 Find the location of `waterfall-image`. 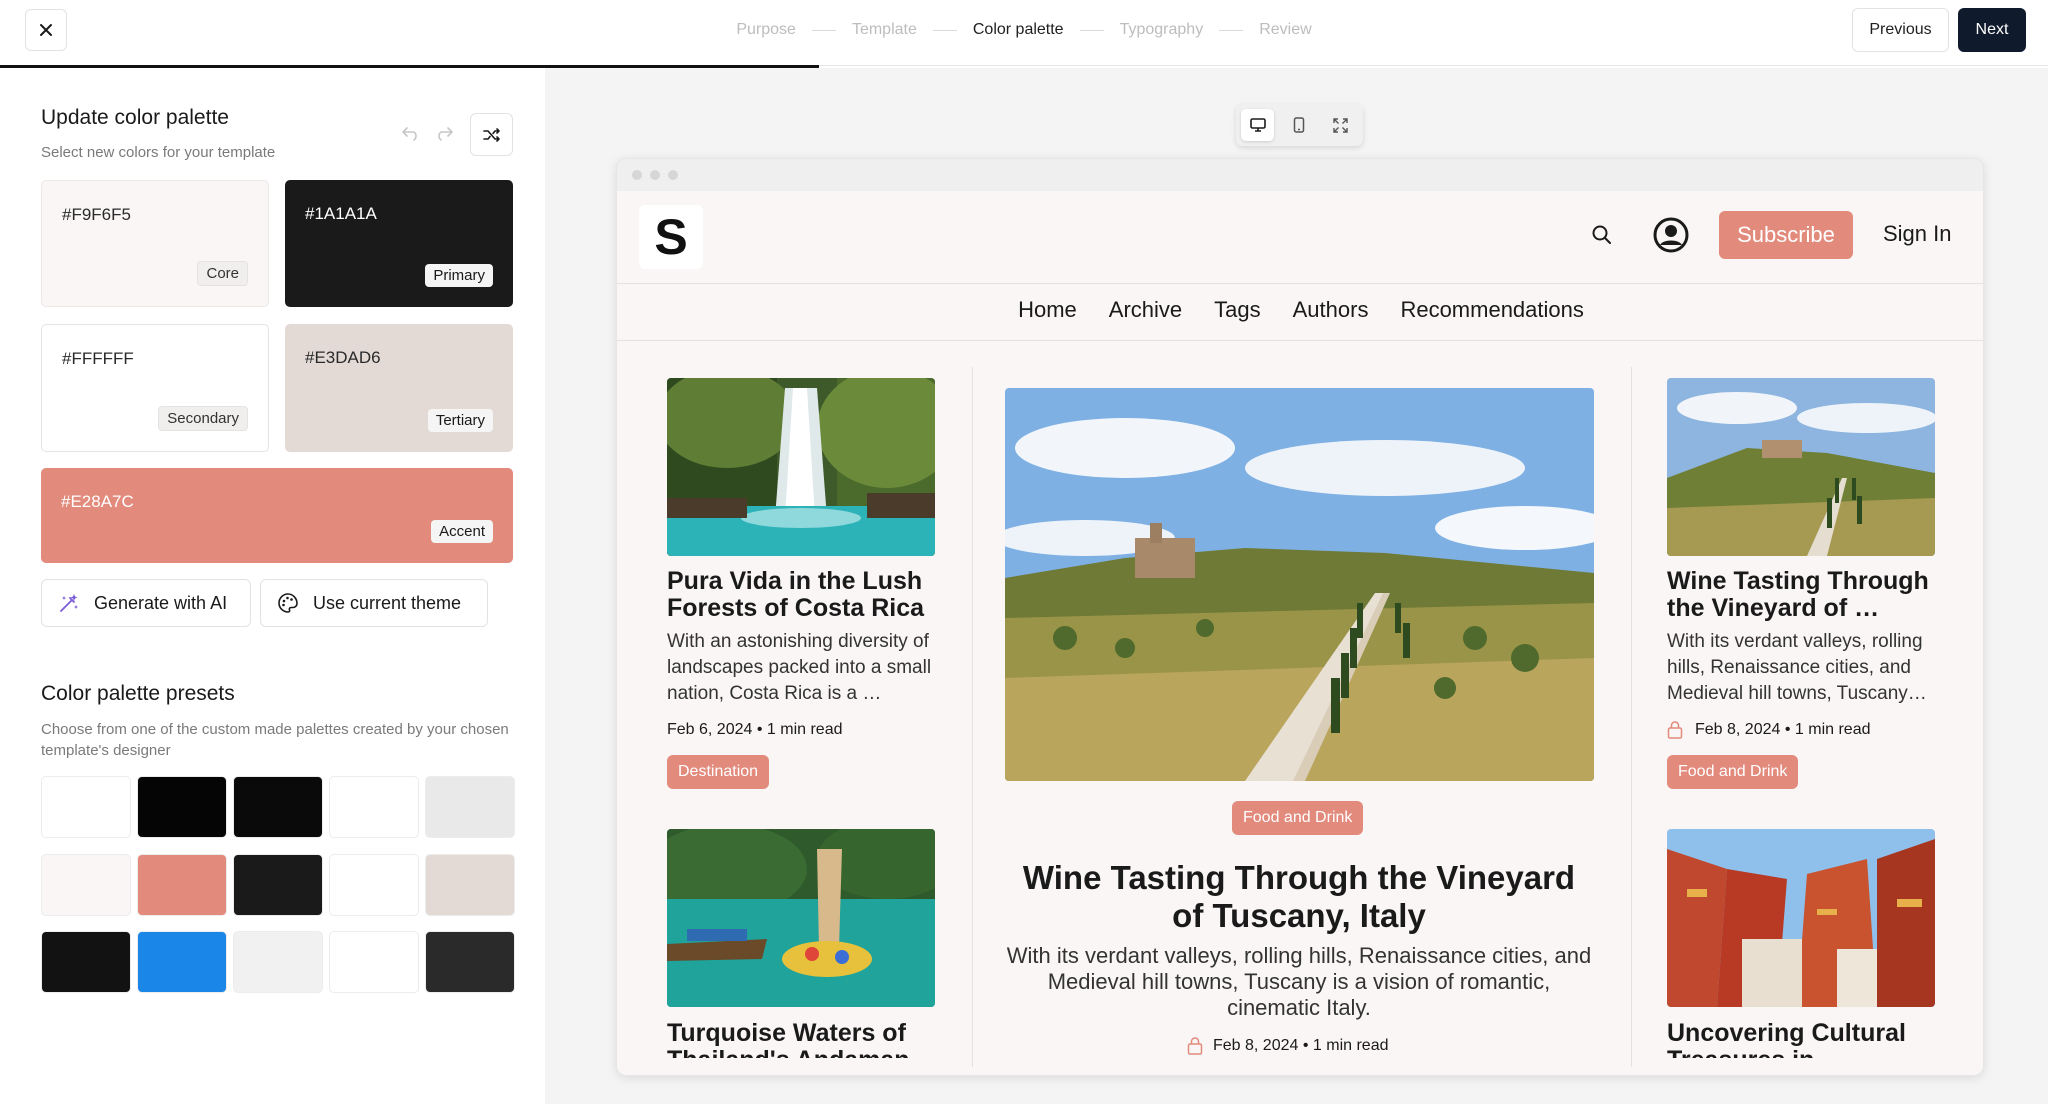

waterfall-image is located at coordinates (801, 467).